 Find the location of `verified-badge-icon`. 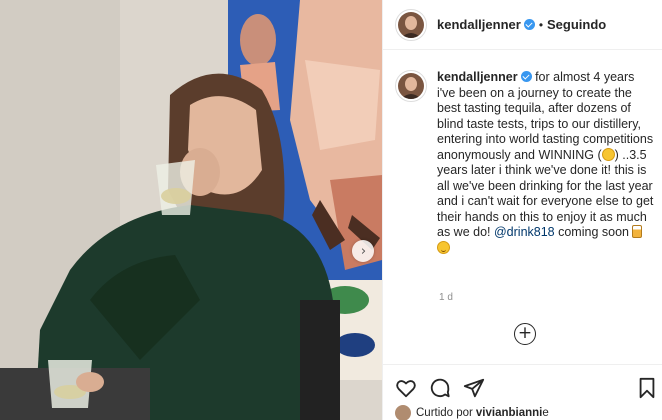

verified-badge-icon is located at coordinates (529, 24).